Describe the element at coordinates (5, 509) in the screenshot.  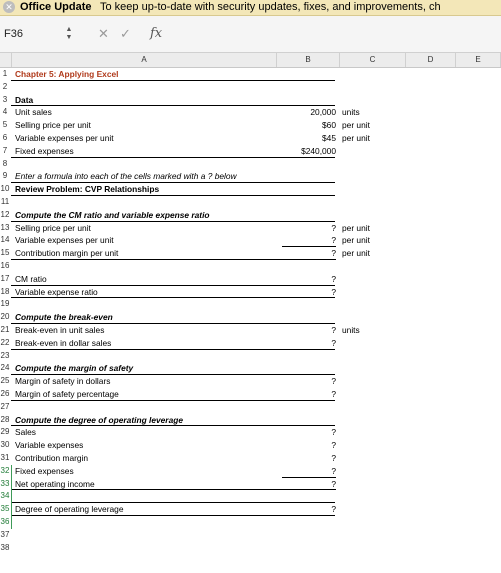
I see `row-number: 35` at that location.